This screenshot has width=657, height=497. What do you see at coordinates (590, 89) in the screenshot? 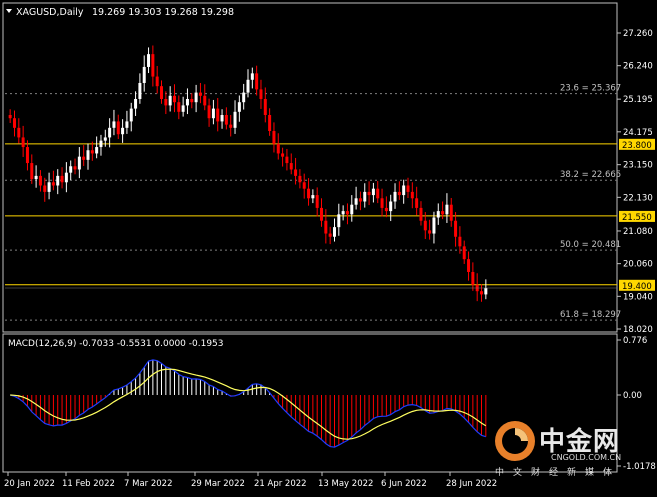
I see `fib-label: 23.6 = 25.367` at bounding box center [590, 89].